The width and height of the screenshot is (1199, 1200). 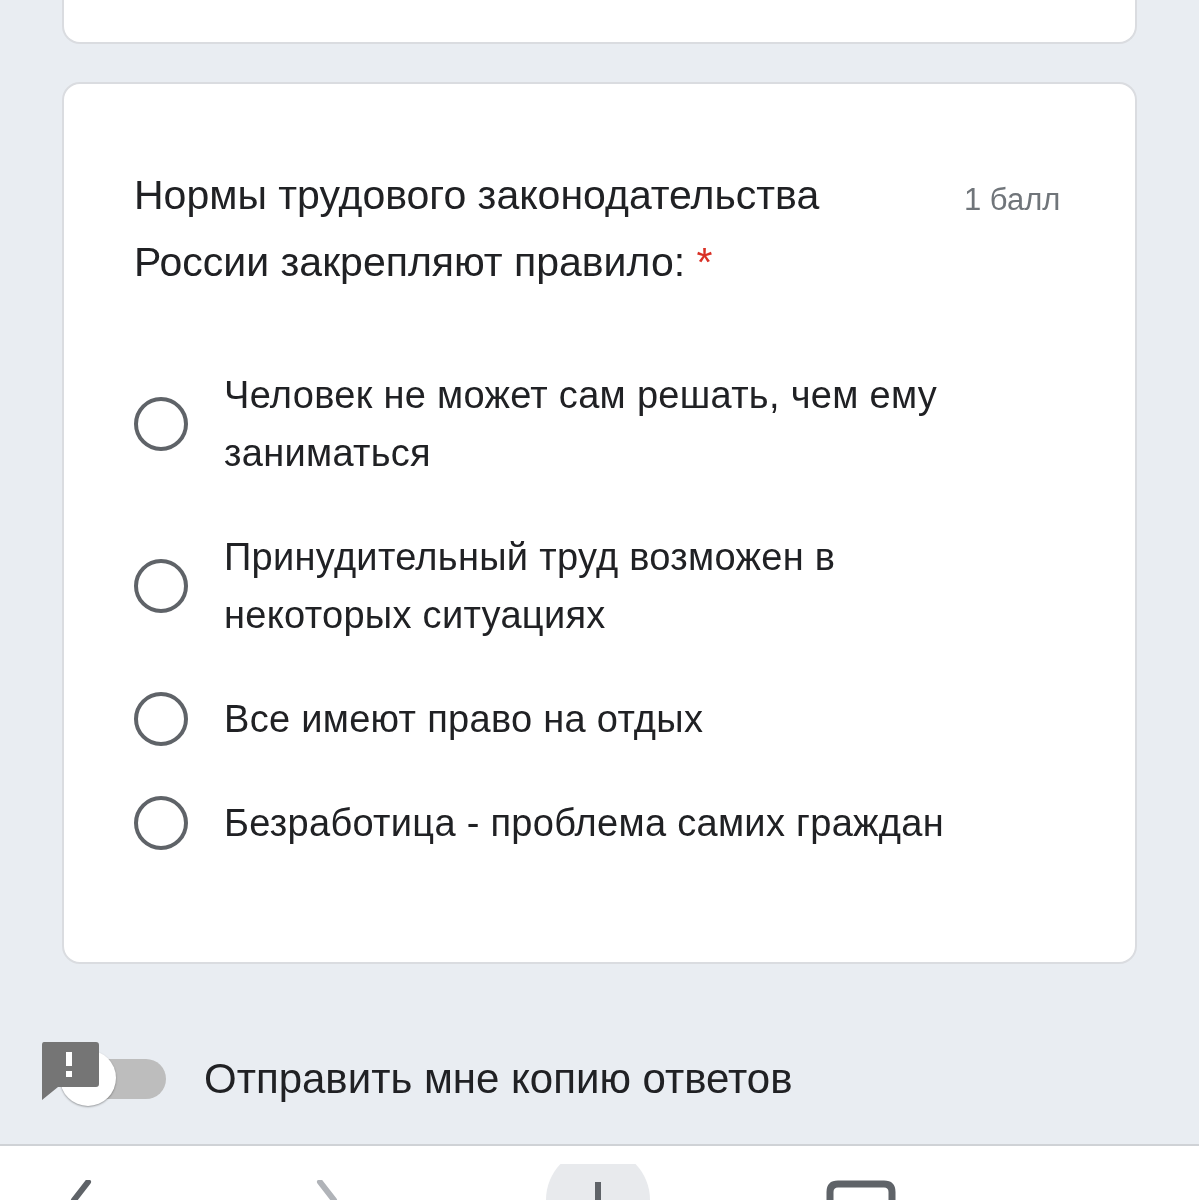 What do you see at coordinates (1012, 200) in the screenshot?
I see `points-label: 1 балл` at bounding box center [1012, 200].